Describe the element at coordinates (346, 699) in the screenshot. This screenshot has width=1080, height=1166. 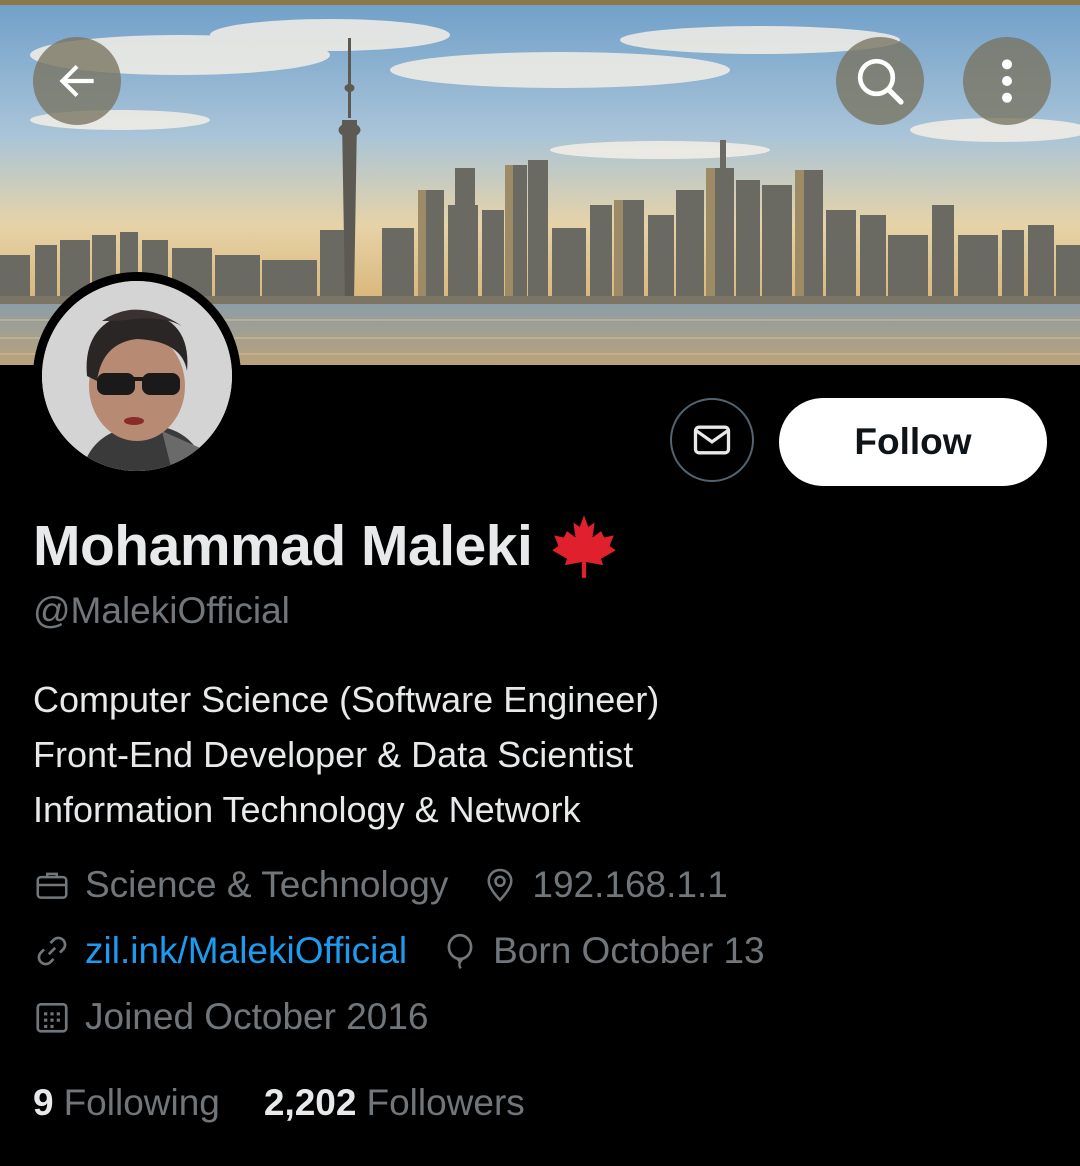
I see `bio-line: Computer Science (Software Engineer)` at that location.